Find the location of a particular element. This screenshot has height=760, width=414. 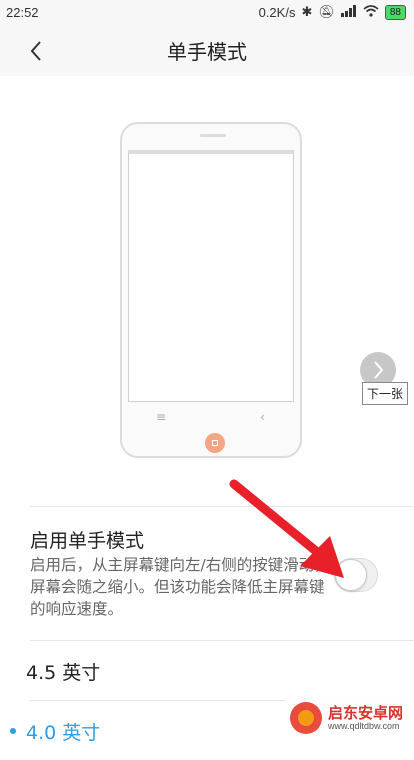

status-icons: 0.2K/s ✱ 🔕︎ 88 is located at coordinates (332, 12).